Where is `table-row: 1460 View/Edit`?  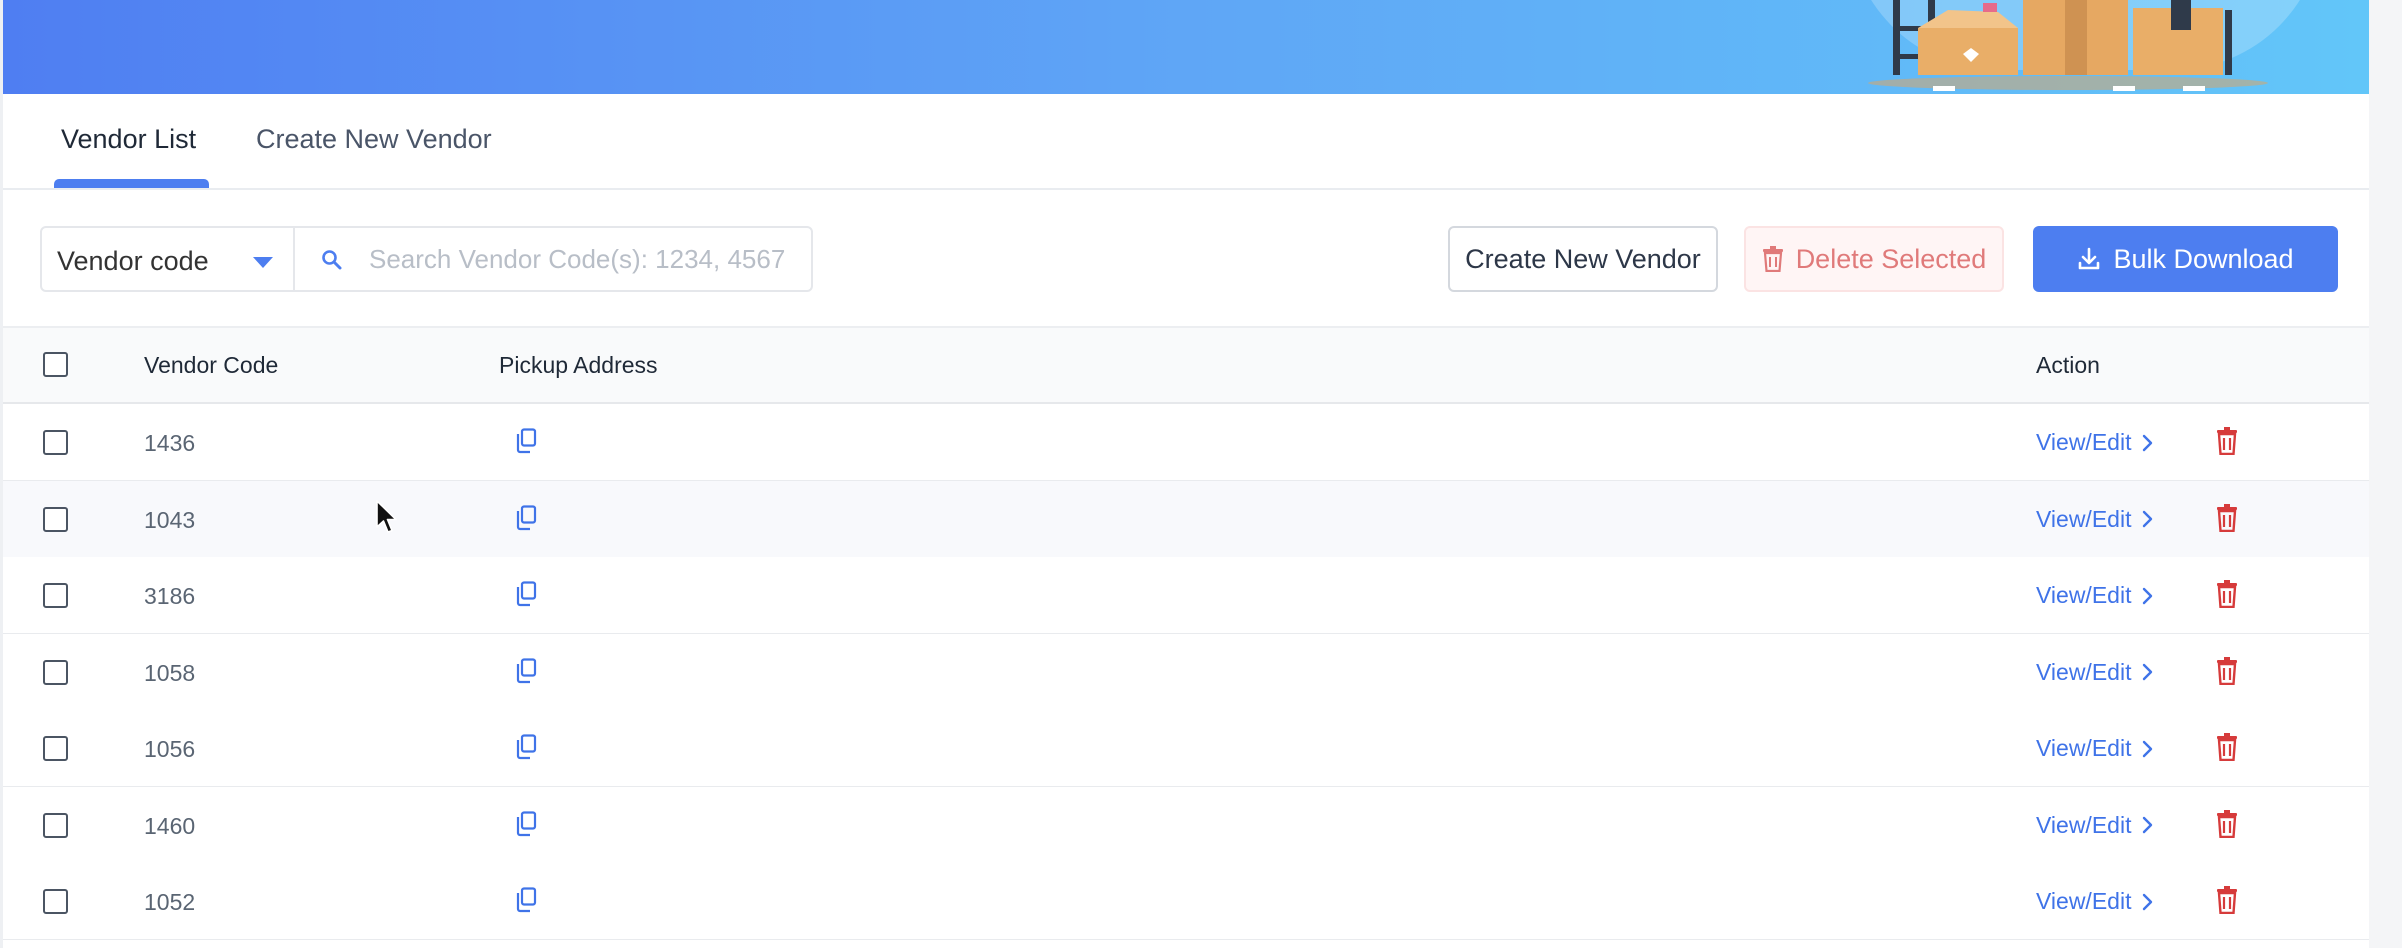 table-row: 1460 View/Edit is located at coordinates (1186, 825).